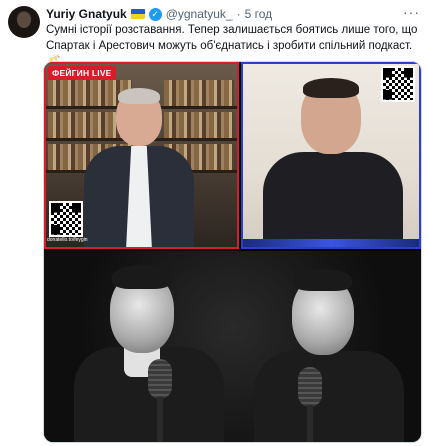 This screenshot has width=428, height=446. What do you see at coordinates (82, 73) in the screenshot?
I see `live-badge: ФЕЙГИН LIVE` at bounding box center [82, 73].